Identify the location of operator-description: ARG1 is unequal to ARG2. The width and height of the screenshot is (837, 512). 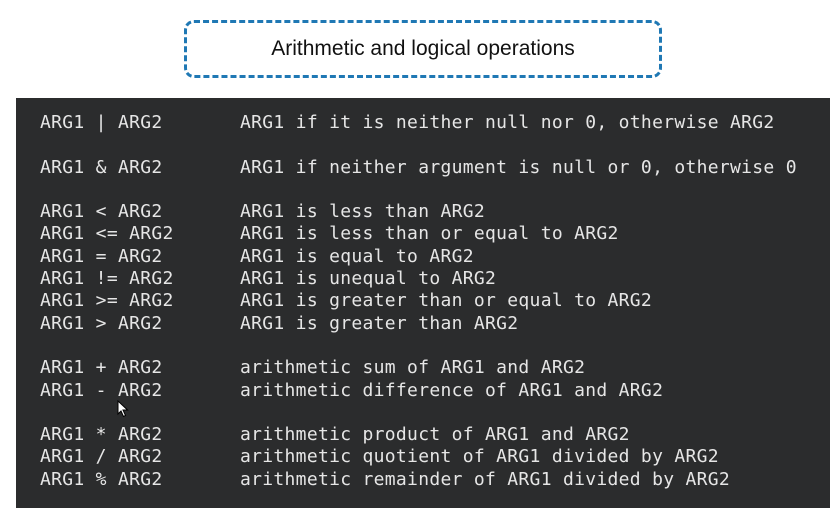
(368, 279).